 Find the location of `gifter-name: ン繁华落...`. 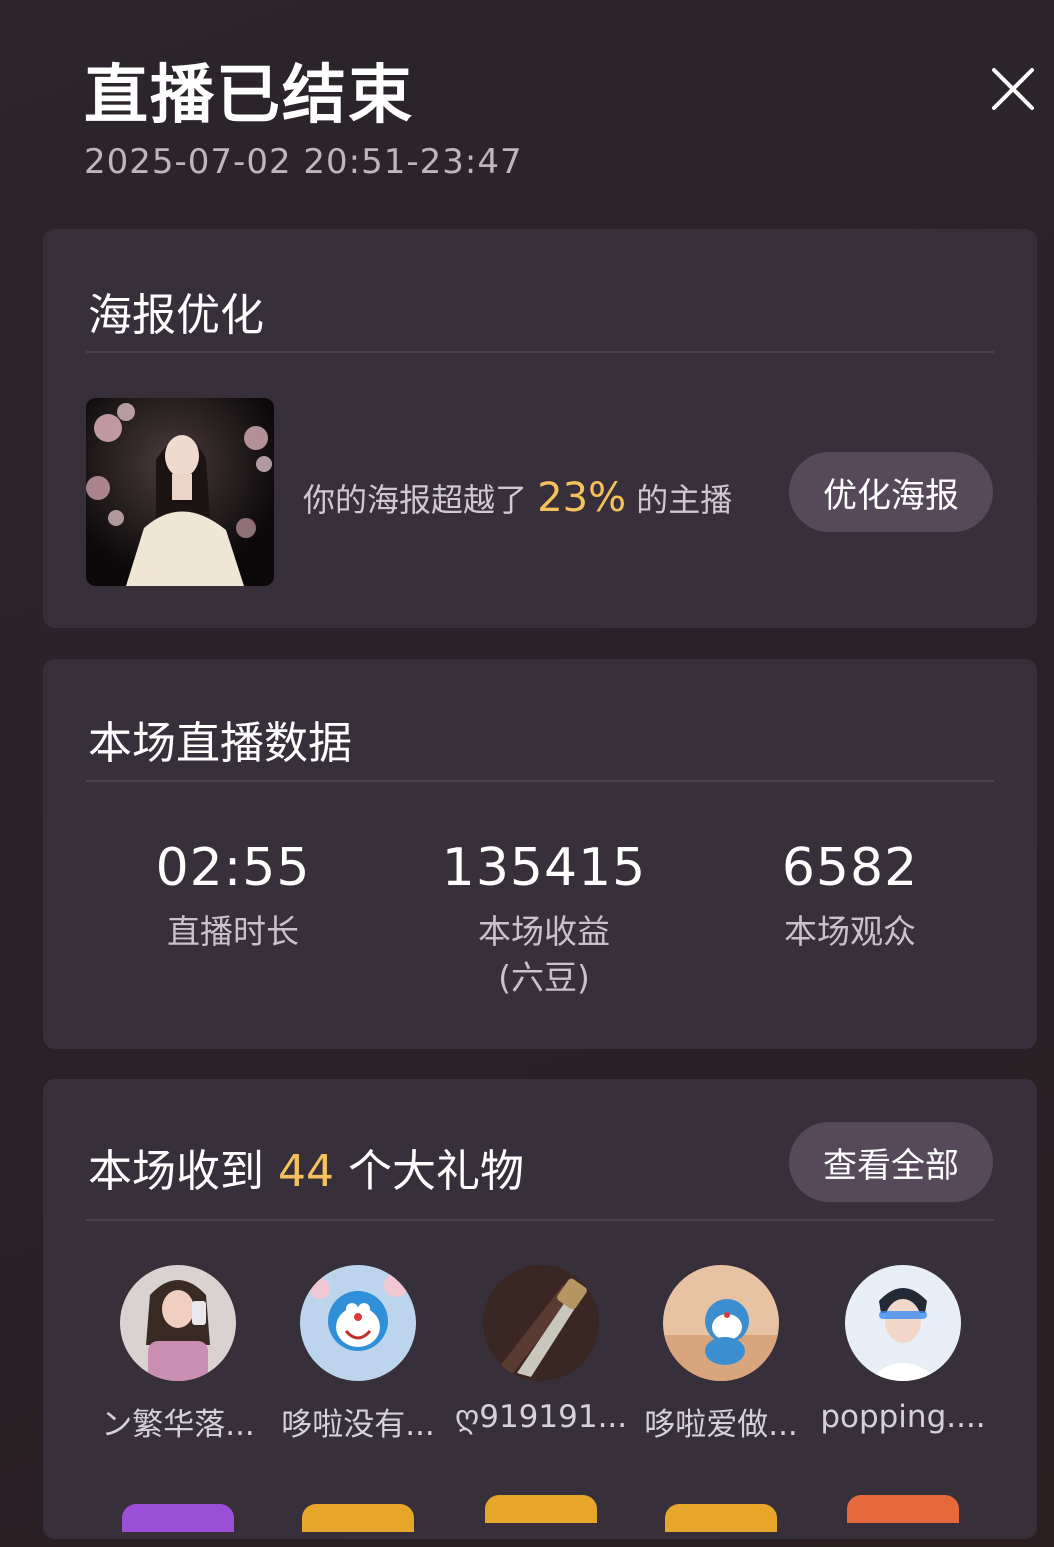

gifter-name: ン繁华落... is located at coordinates (178, 1425).